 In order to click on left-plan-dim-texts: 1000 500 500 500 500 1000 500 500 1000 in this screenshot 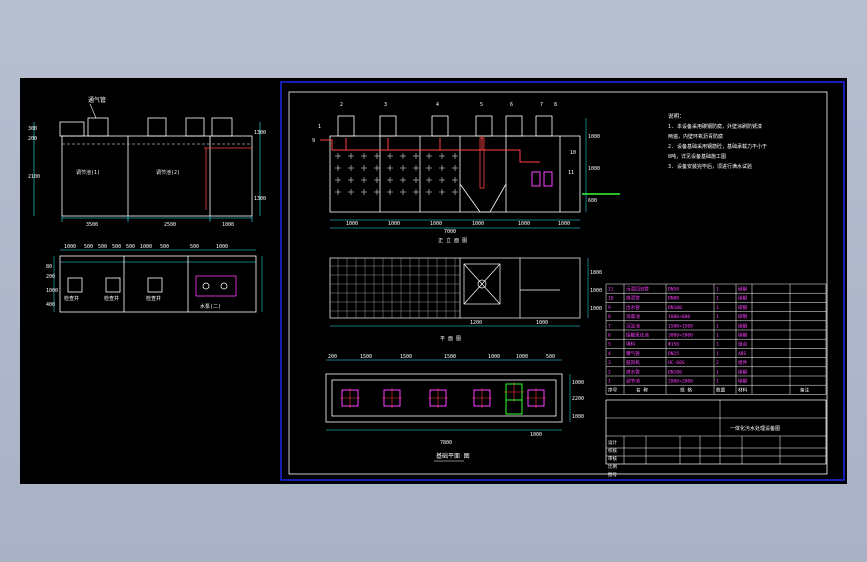, I will do `click(146, 247)`.